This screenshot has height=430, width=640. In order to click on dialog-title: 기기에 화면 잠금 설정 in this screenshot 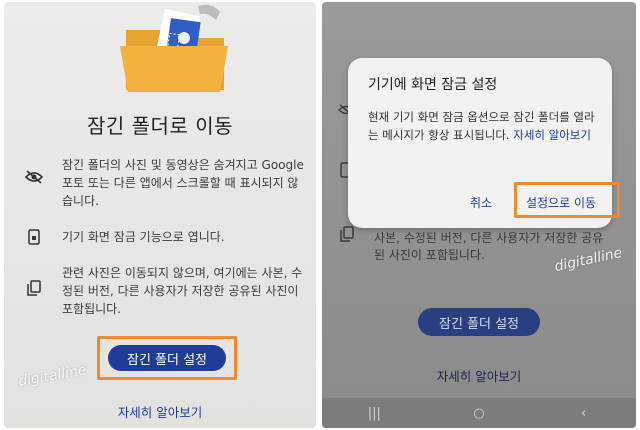, I will do `click(433, 85)`.